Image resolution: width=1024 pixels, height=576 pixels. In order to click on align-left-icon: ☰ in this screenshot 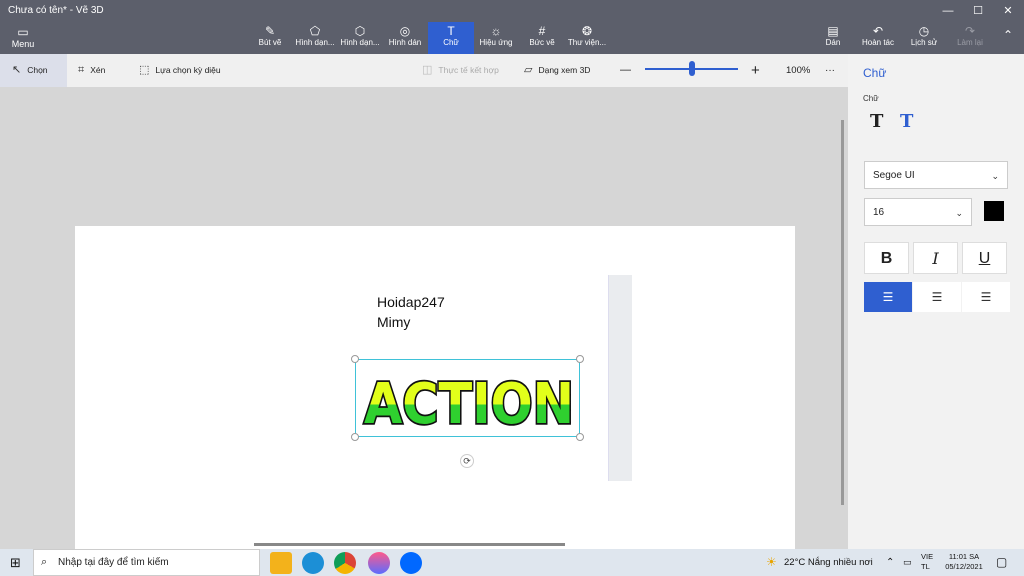, I will do `click(888, 297)`.